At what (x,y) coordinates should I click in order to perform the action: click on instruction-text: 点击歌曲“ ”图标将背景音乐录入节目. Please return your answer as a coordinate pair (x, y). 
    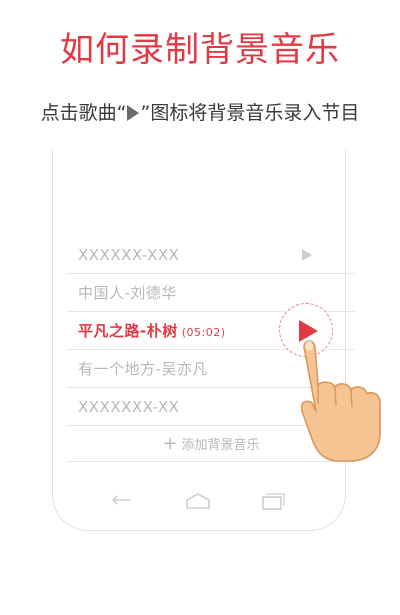
    Looking at the image, I should click on (200, 111).